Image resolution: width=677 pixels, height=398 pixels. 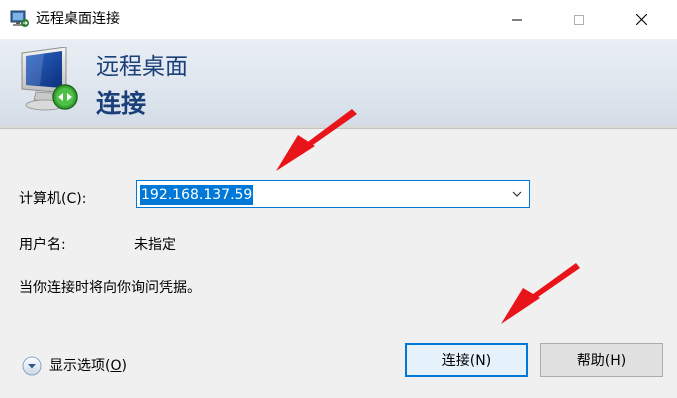 I want to click on window-title: 远程桌面连接, so click(x=78, y=19).